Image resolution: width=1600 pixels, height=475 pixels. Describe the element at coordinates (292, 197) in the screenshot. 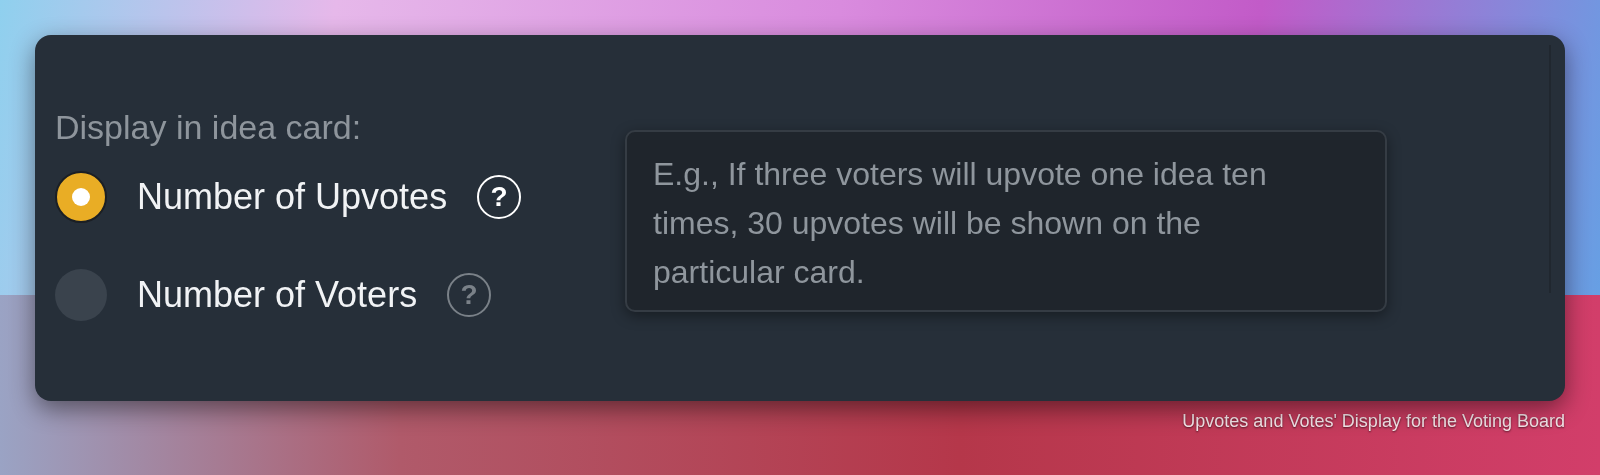

I see `option-label: Number of Upvotes` at that location.